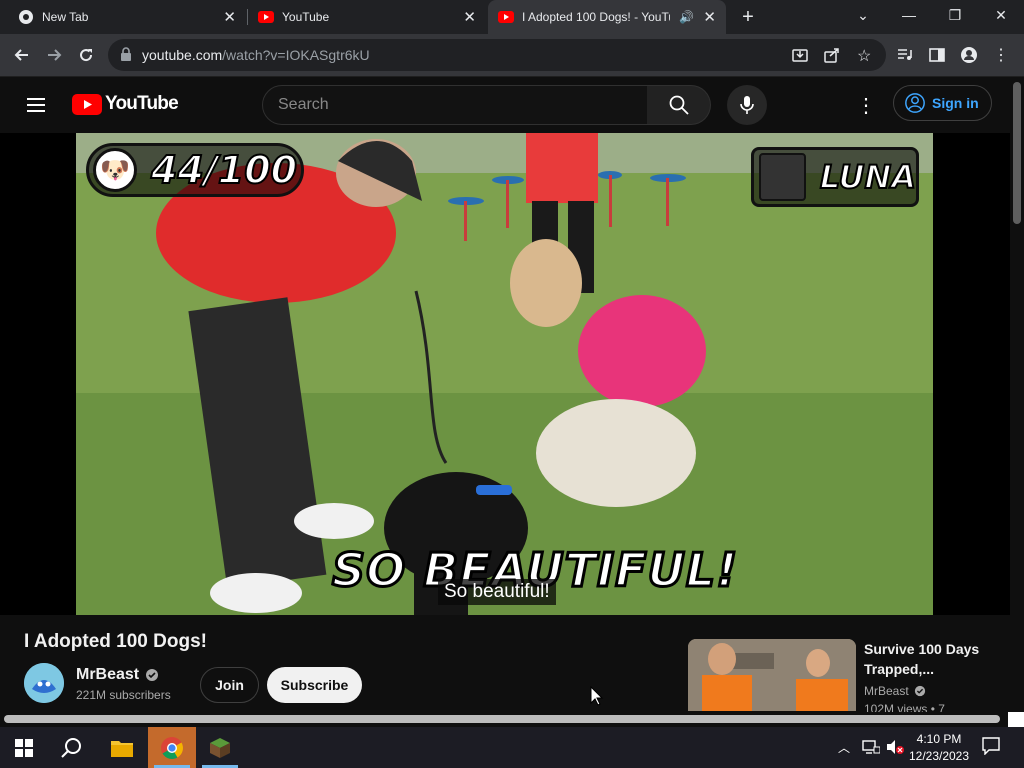 The height and width of the screenshot is (768, 1024). I want to click on browser-toolbar: youtube.com/watch?v=IOKASgtr6kU ☆ ⋮, so click(512, 55).